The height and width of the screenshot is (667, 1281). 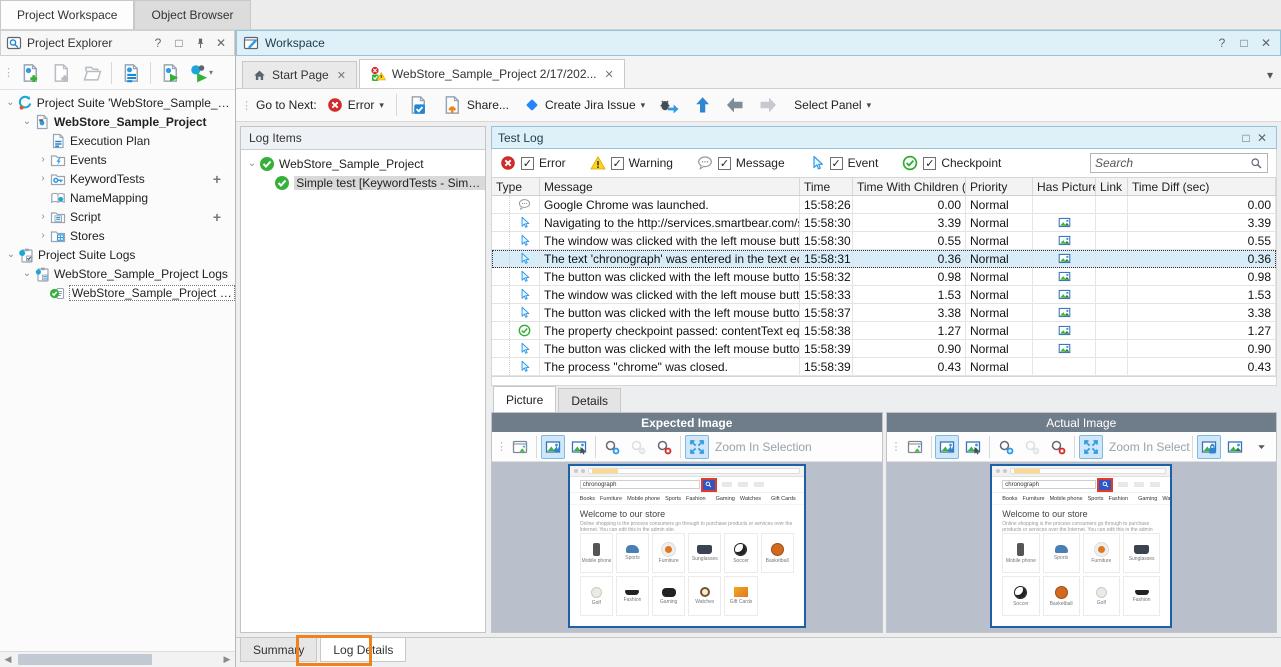 I want to click on tab-project-workspace: Project Workspace, so click(x=67, y=14).